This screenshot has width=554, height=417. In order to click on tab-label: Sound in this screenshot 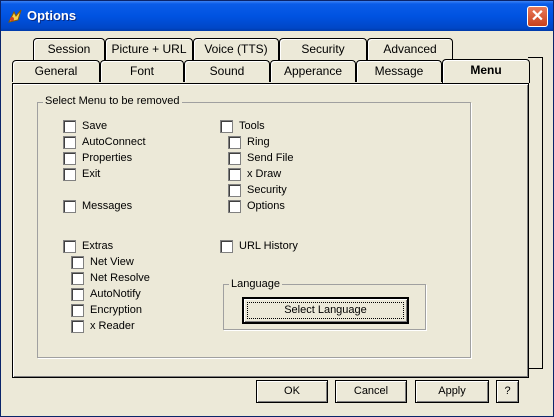, I will do `click(227, 71)`.